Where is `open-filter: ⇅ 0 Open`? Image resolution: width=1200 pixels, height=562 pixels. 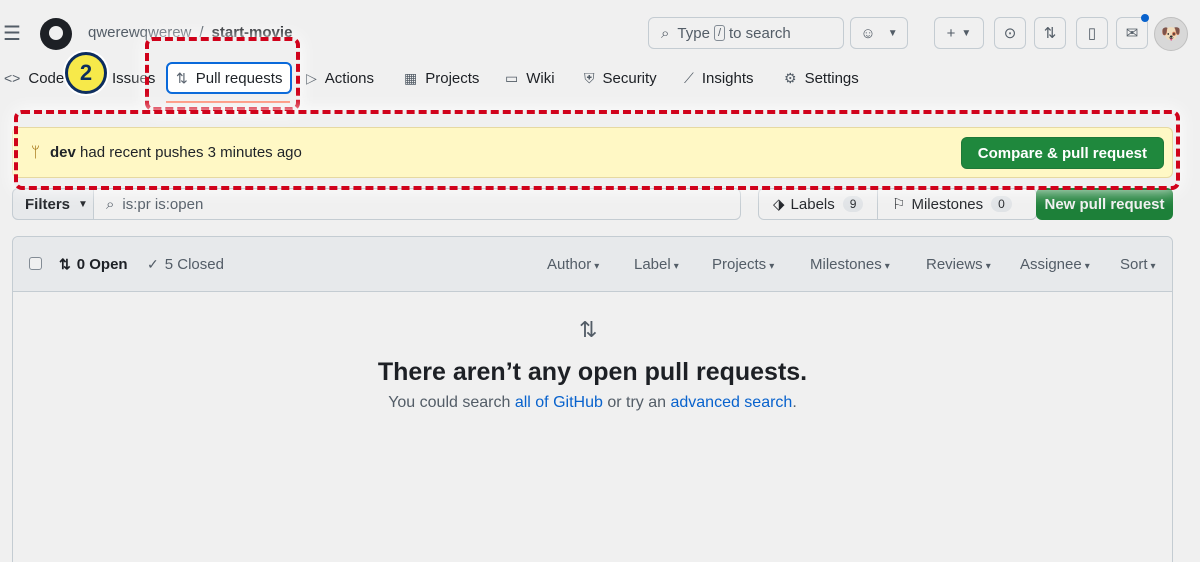
open-filter: ⇅ 0 Open is located at coordinates (93, 264).